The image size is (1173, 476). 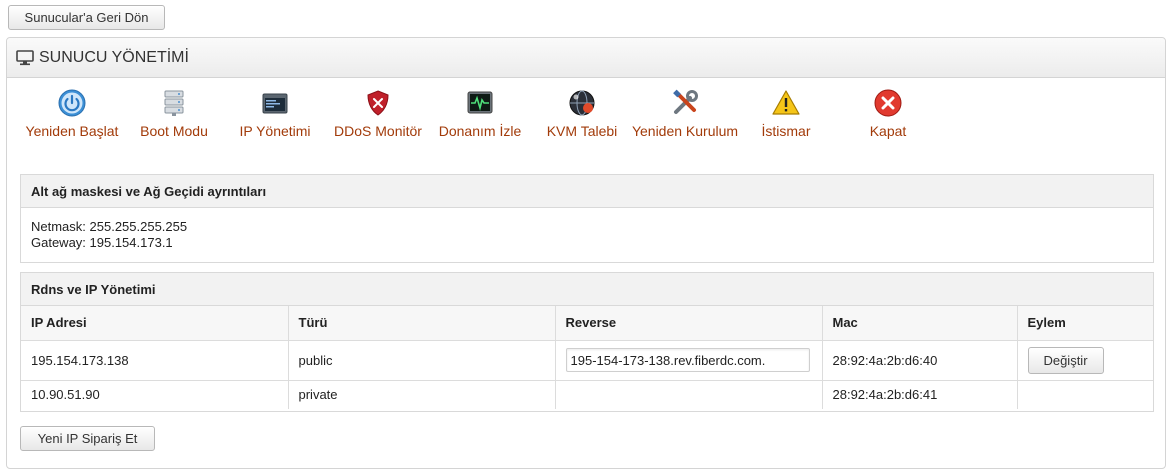 I want to click on ddos-monitor-action: DDoS Monitör, so click(x=378, y=114).